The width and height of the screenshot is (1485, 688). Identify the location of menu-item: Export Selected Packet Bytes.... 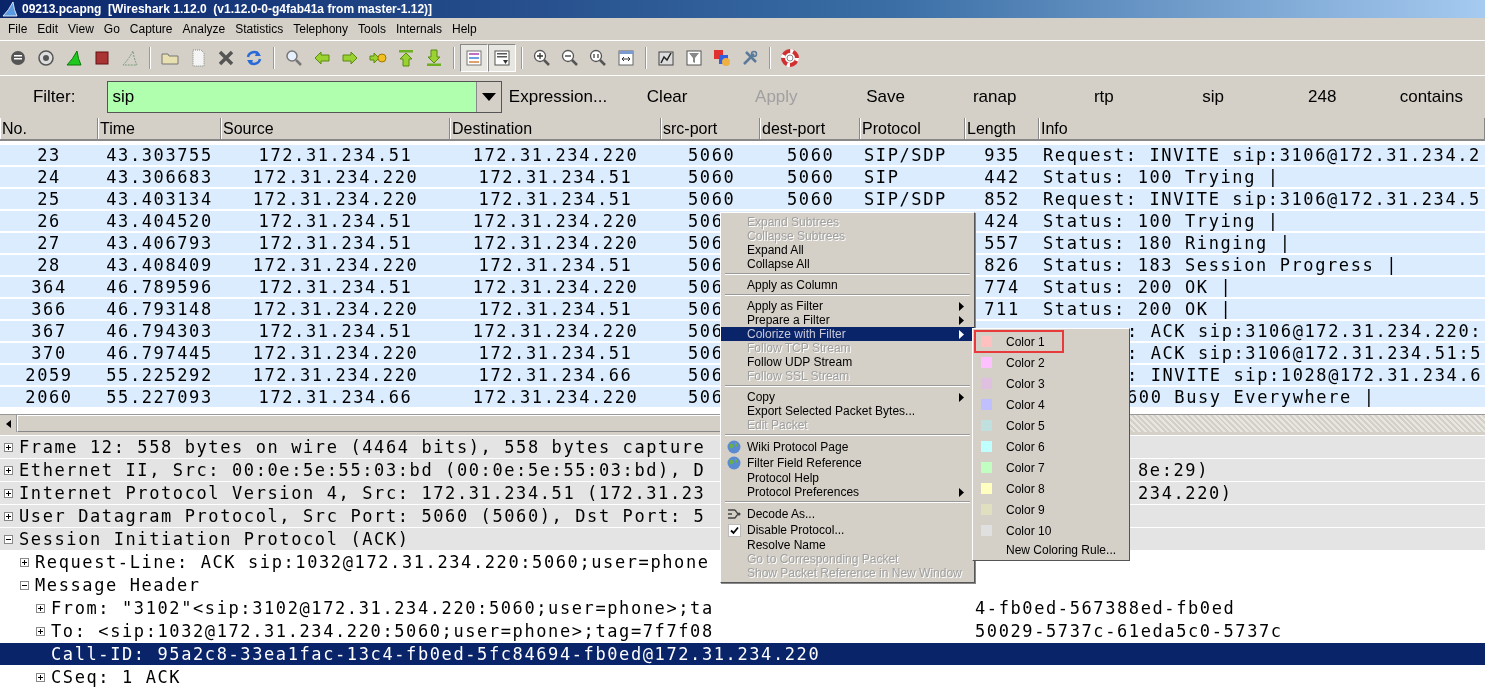
(847, 411).